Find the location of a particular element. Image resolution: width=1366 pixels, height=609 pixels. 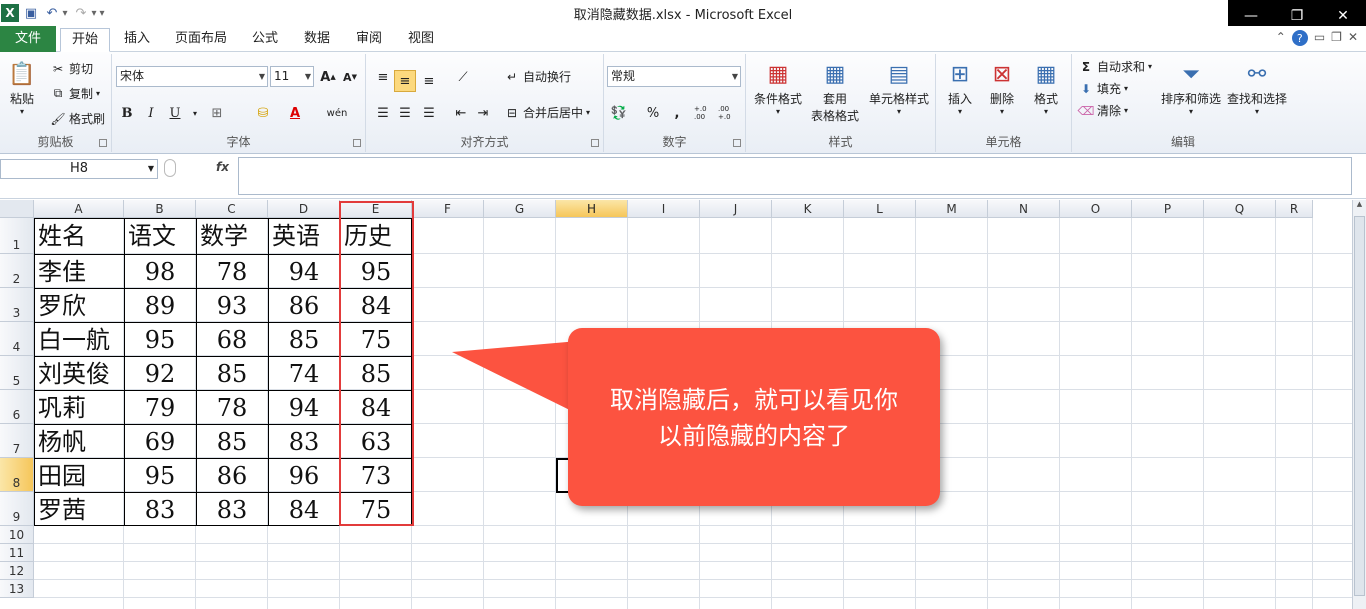

merge-center-button: ⊟ 合并后居中 ▾ is located at coordinates (547, 112).